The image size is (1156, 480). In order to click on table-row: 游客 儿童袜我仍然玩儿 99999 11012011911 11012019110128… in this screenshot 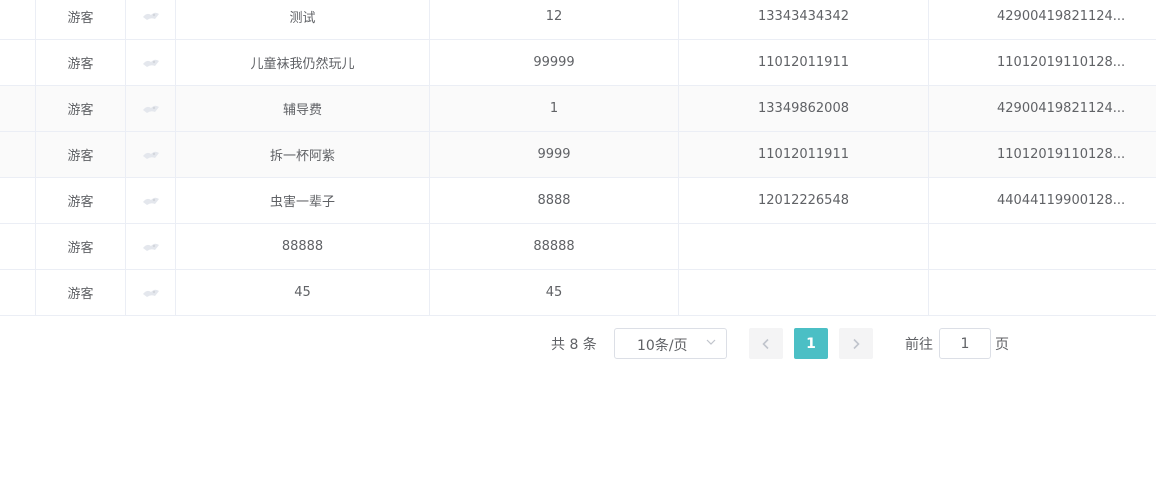, I will do `click(578, 63)`.